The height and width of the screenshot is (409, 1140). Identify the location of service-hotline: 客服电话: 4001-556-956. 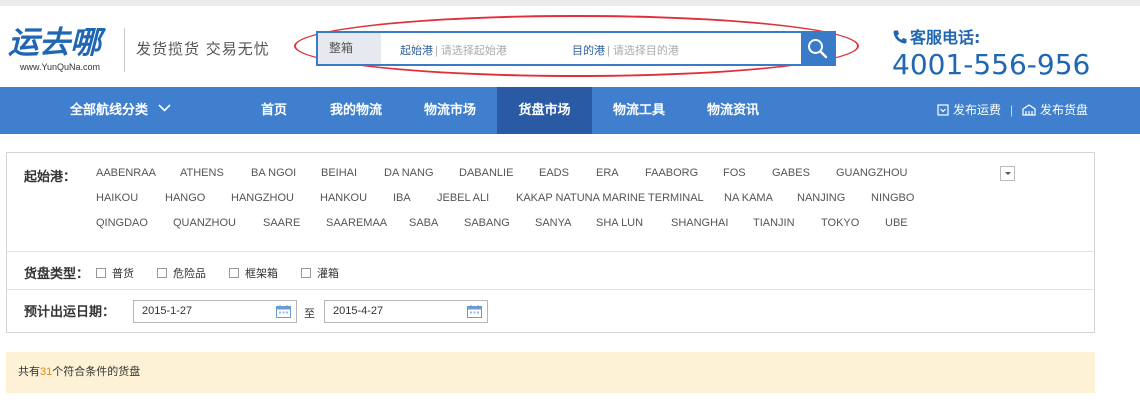
(991, 52).